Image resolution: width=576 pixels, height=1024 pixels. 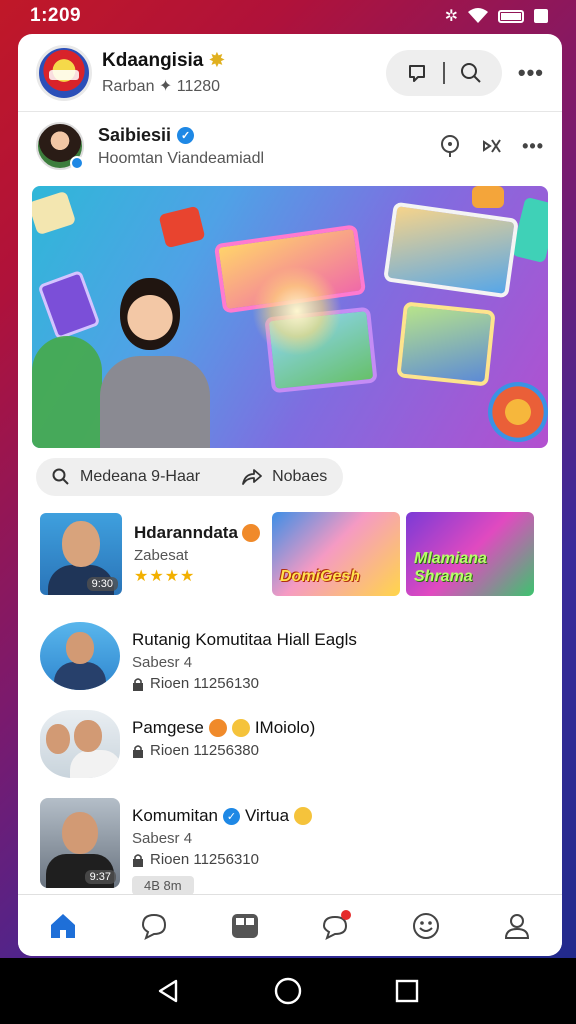 What do you see at coordinates (268, 135) in the screenshot?
I see `post-author: Saibiesii ✓` at bounding box center [268, 135].